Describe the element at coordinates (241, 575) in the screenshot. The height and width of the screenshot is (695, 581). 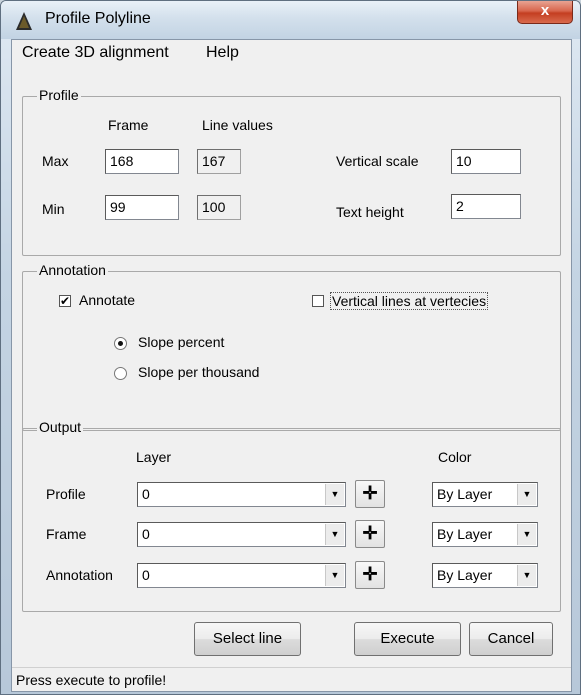
I see `annotation-layer-select: 0 ▼` at that location.